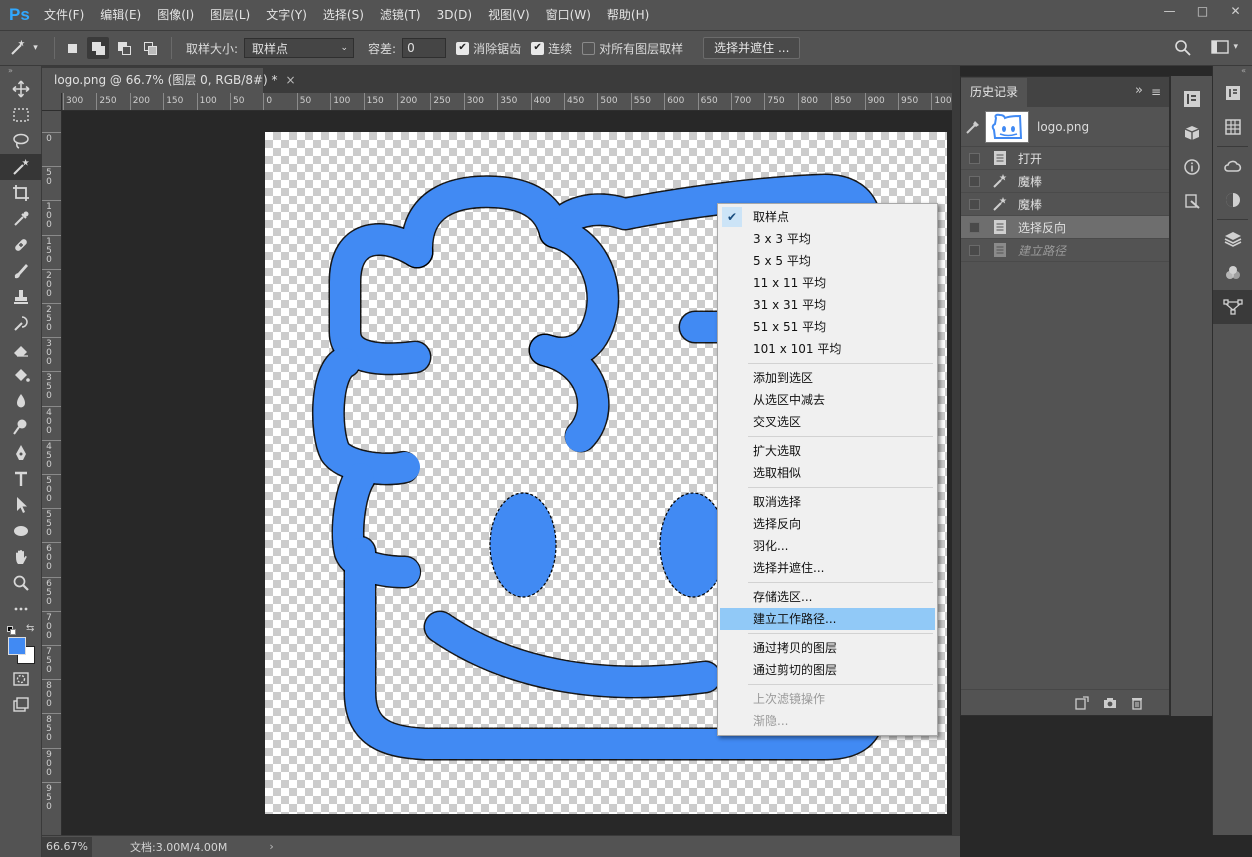 The height and width of the screenshot is (857, 1252). What do you see at coordinates (291, 80) in the screenshot?
I see `close-tab-icon: ×` at bounding box center [291, 80].